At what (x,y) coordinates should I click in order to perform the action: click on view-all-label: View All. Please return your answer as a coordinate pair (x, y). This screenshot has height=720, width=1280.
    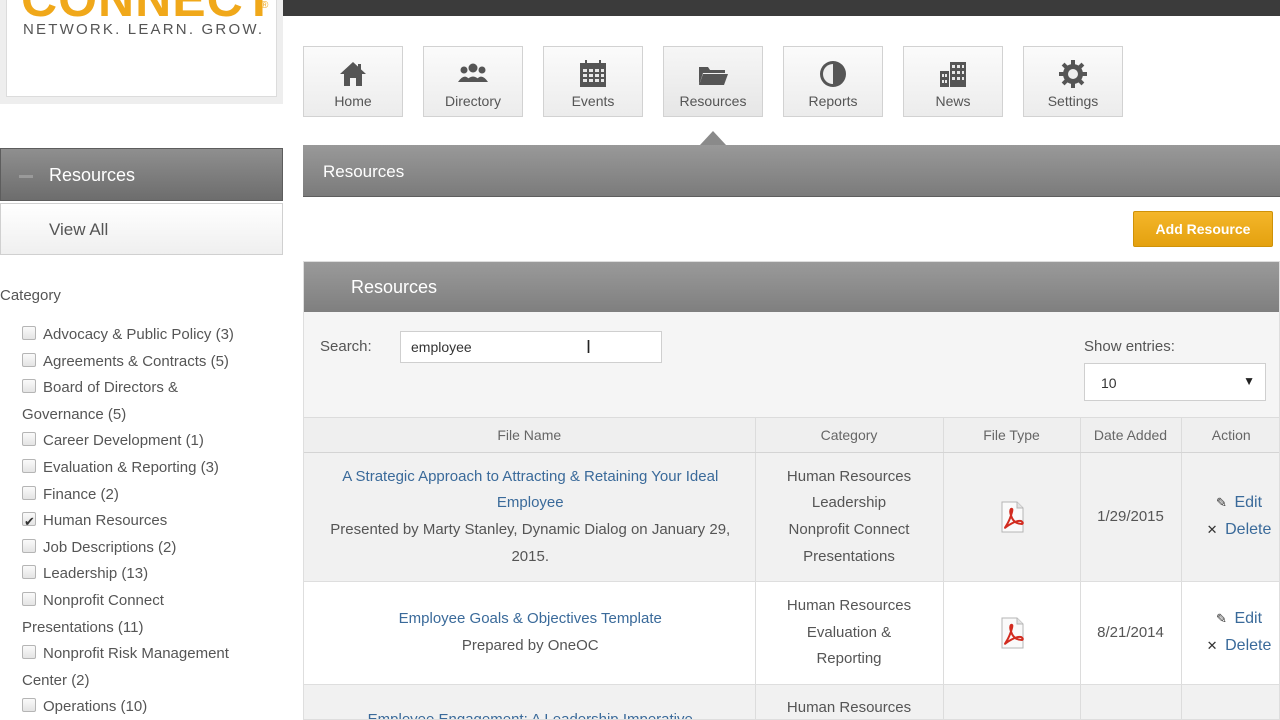
    Looking at the image, I should click on (79, 229).